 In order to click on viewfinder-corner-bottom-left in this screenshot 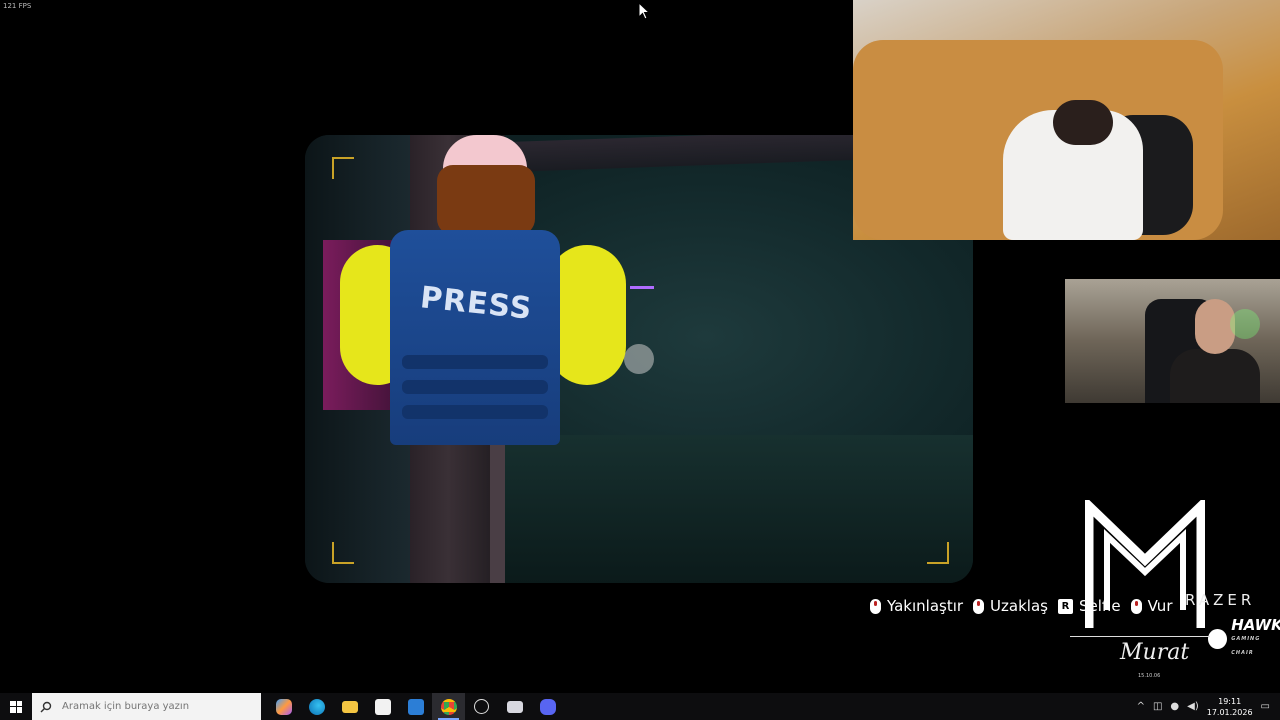, I will do `click(343, 553)`.